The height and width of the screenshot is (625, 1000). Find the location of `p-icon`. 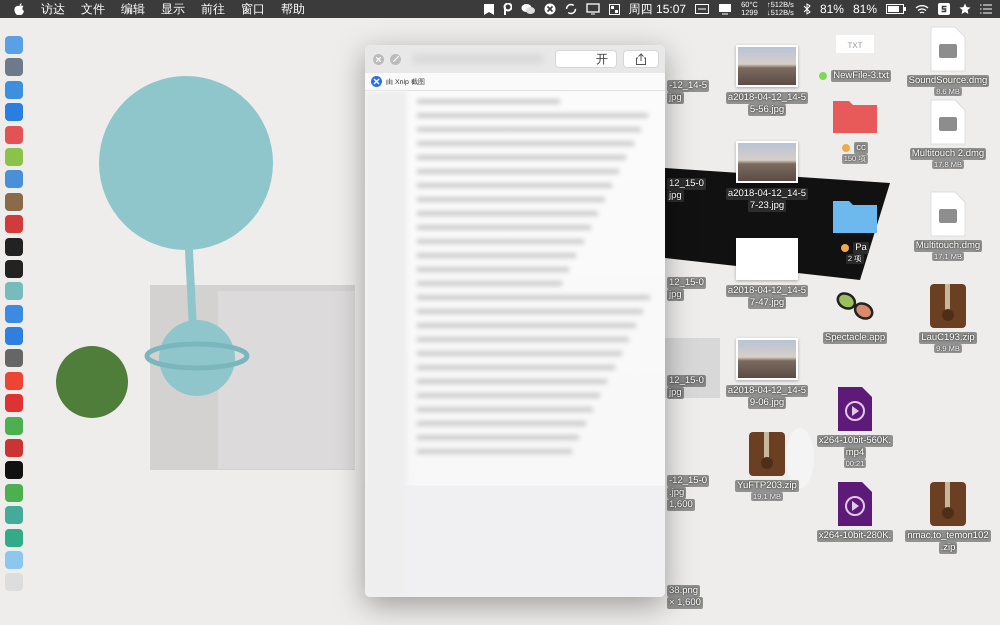

p-icon is located at coordinates (507, 9).